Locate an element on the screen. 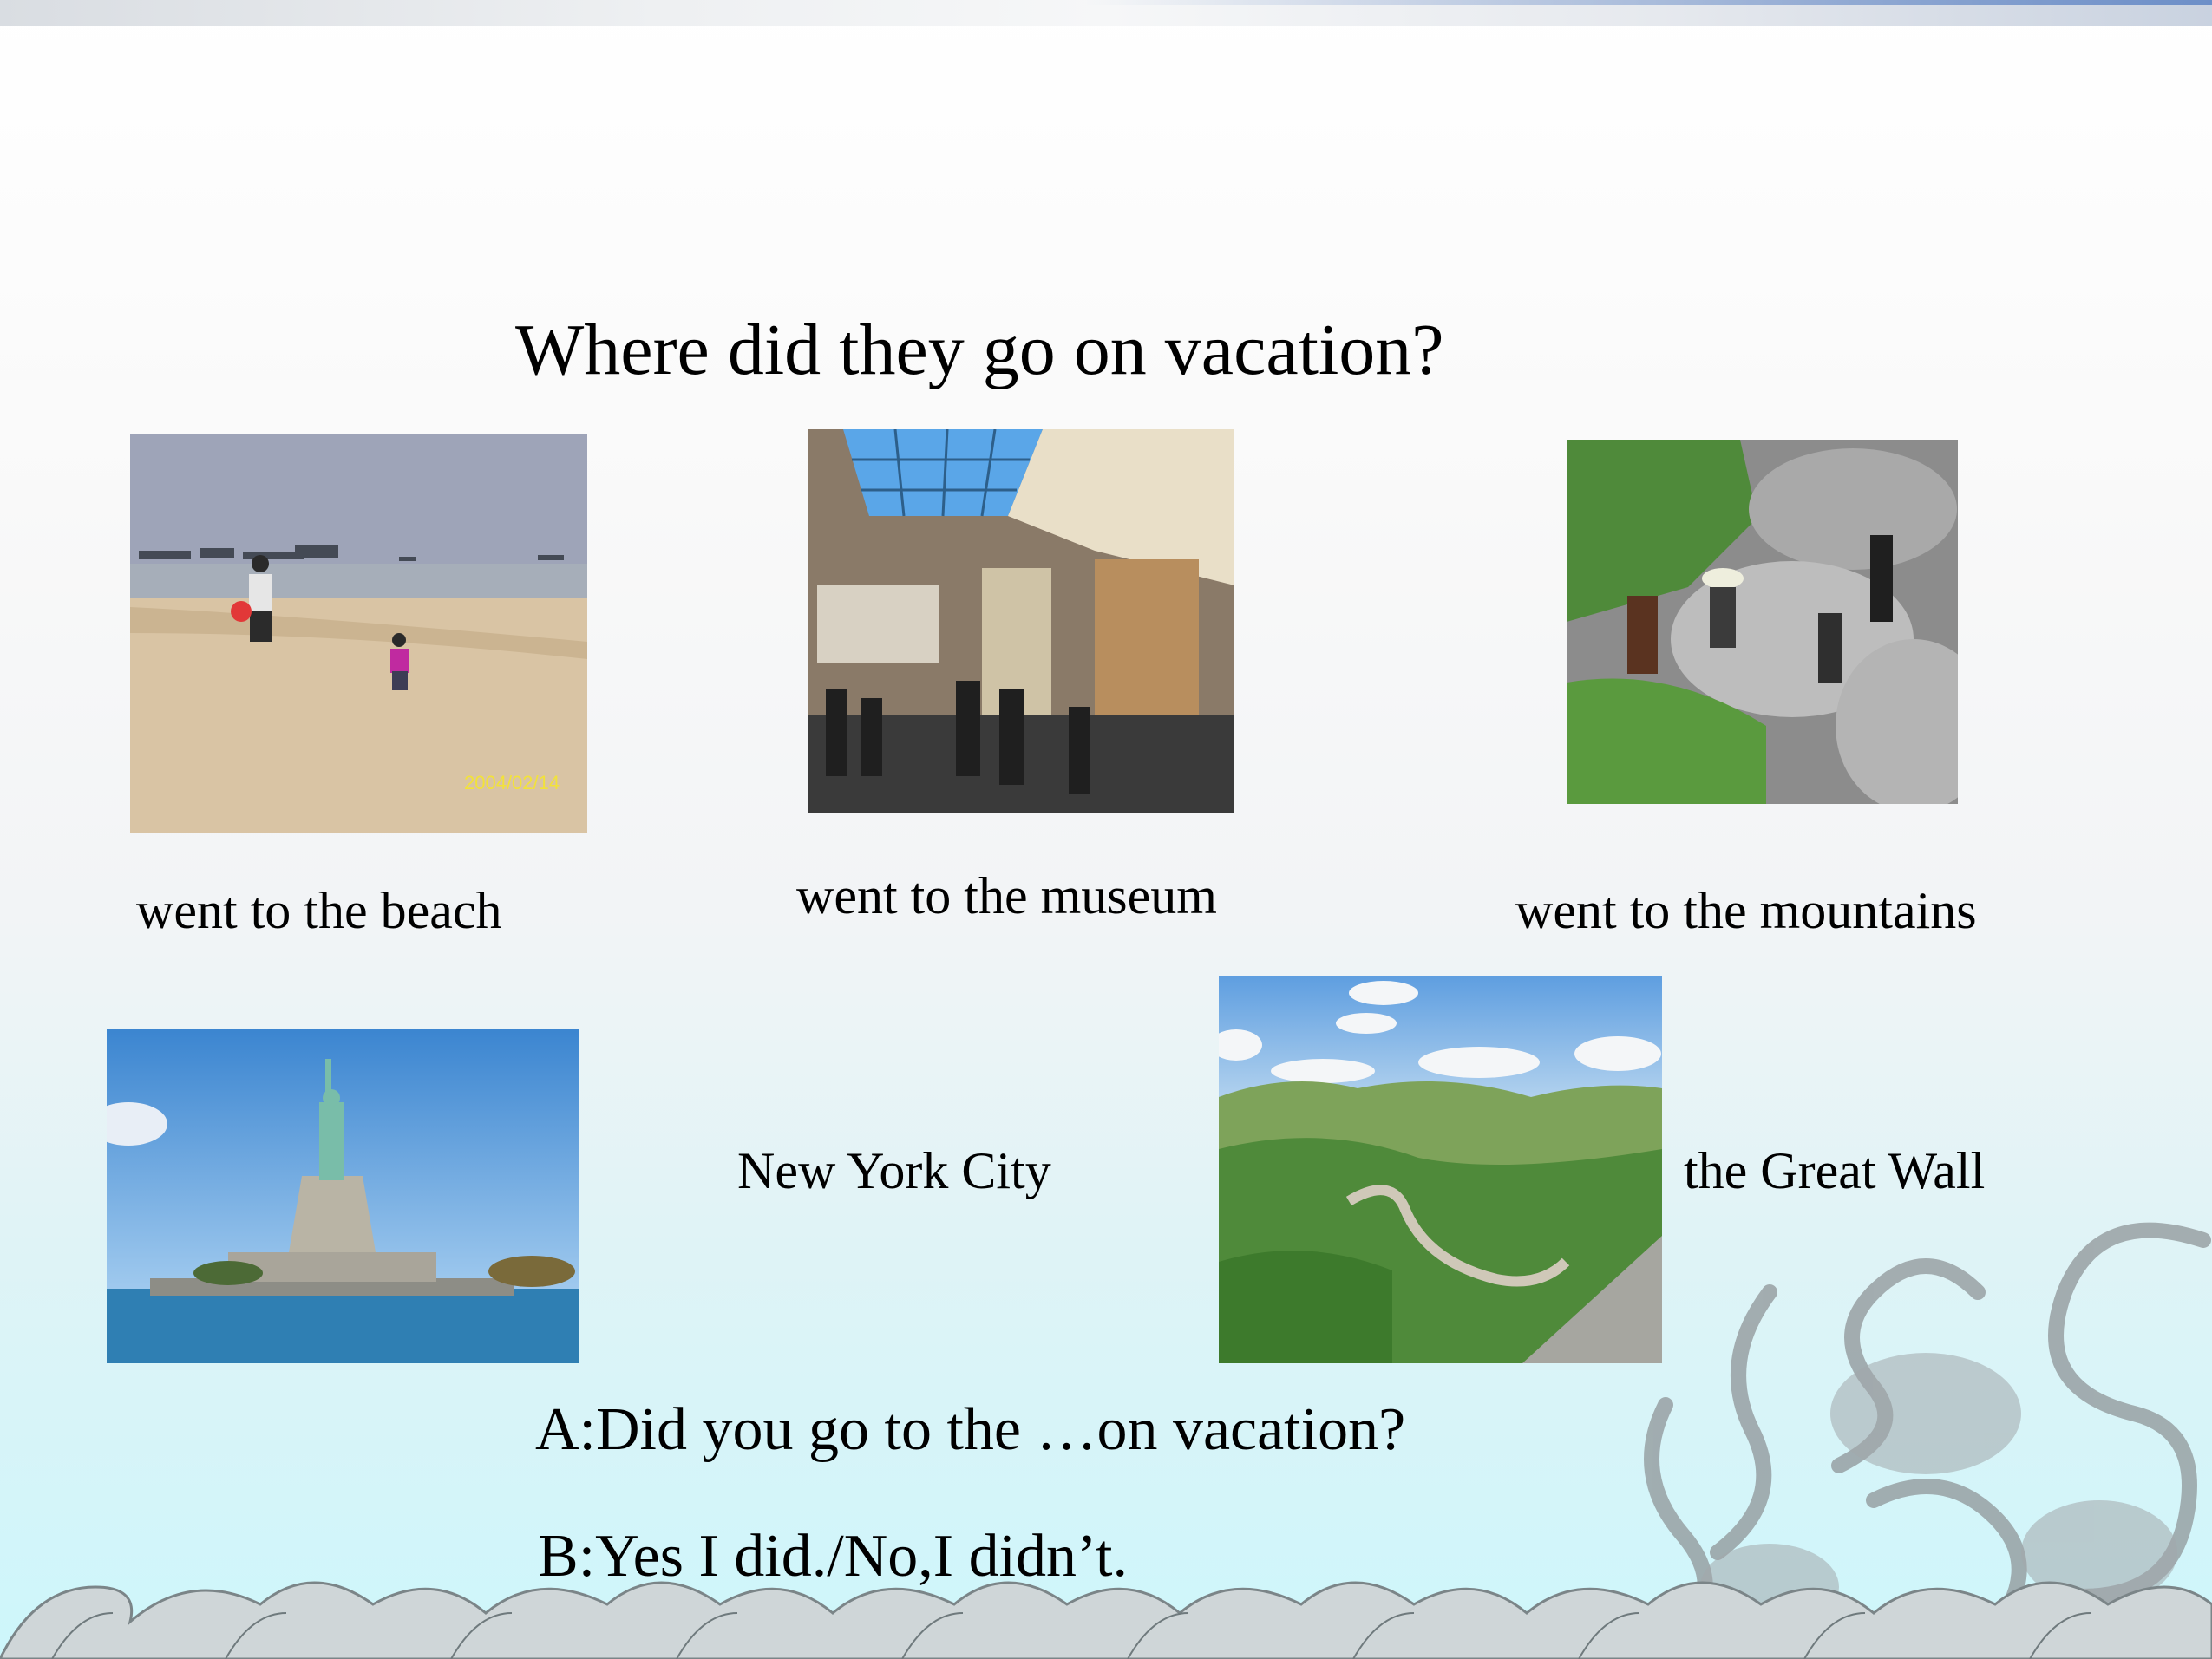  slide-title: Where did they go on vacation? is located at coordinates (980, 350).